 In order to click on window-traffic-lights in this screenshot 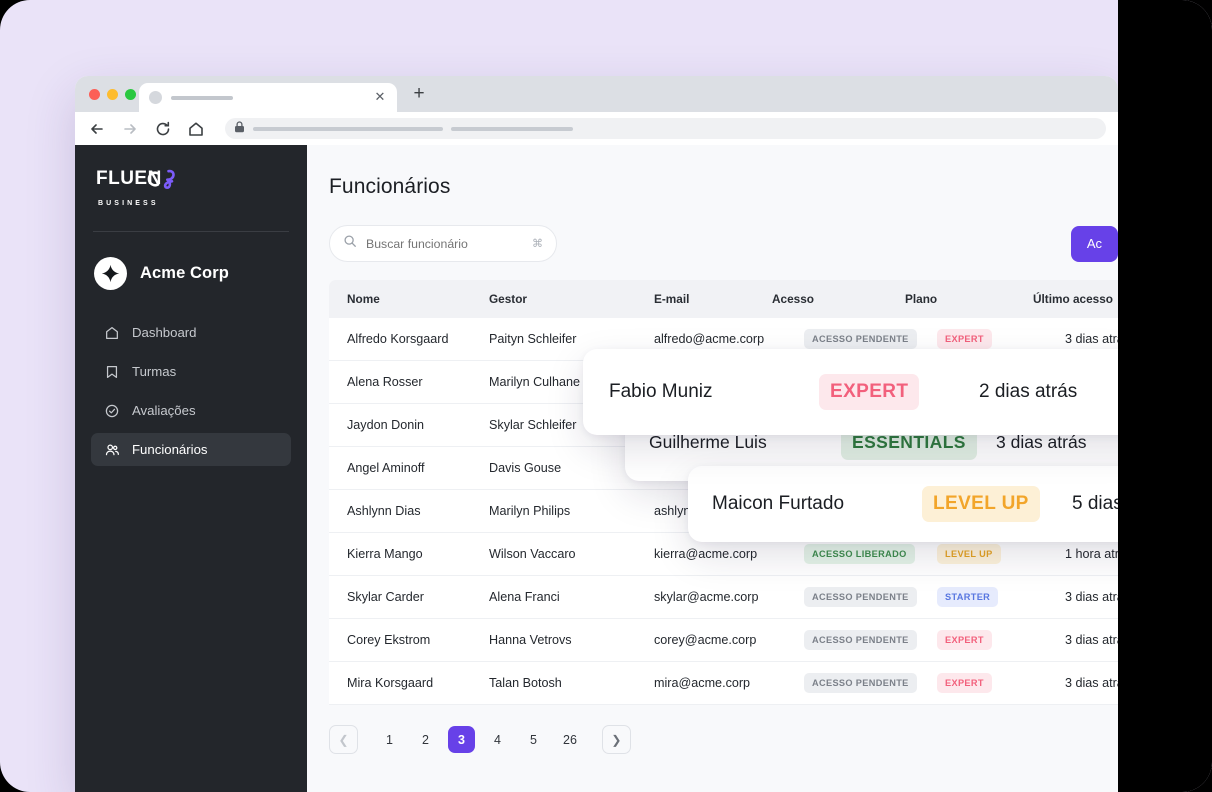, I will do `click(112, 94)`.